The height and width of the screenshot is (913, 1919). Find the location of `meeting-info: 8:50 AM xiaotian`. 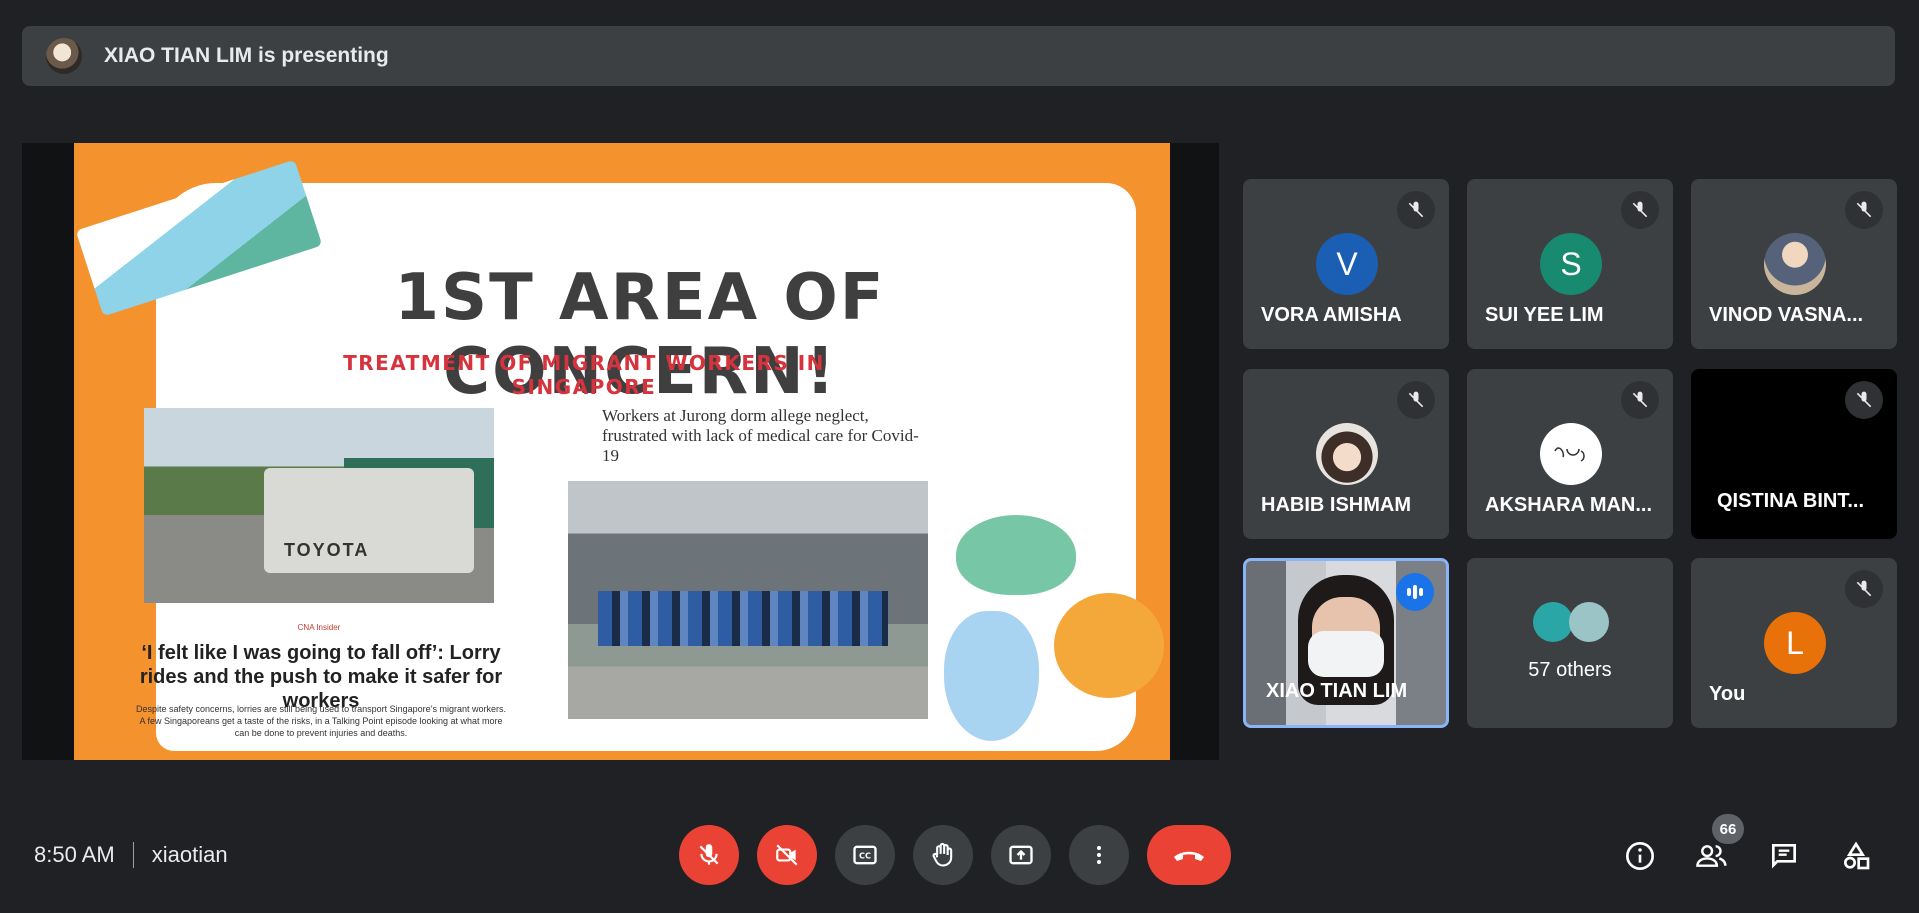

meeting-info: 8:50 AM xiaotian is located at coordinates (131, 855).